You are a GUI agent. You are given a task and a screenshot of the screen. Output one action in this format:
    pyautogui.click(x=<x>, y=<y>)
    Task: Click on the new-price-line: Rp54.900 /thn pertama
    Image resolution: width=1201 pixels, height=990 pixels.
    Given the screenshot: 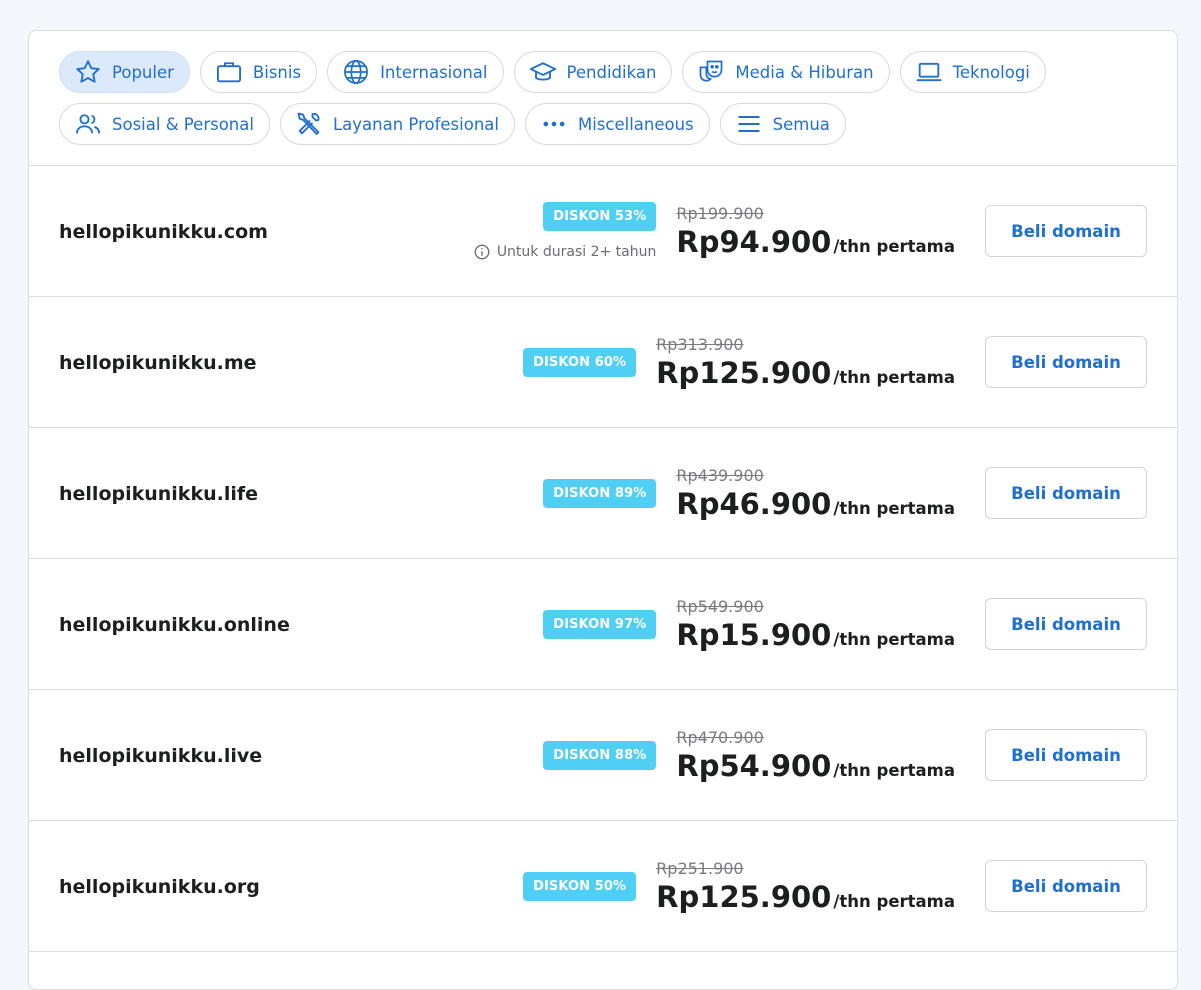 What is the action you would take?
    pyautogui.click(x=815, y=766)
    